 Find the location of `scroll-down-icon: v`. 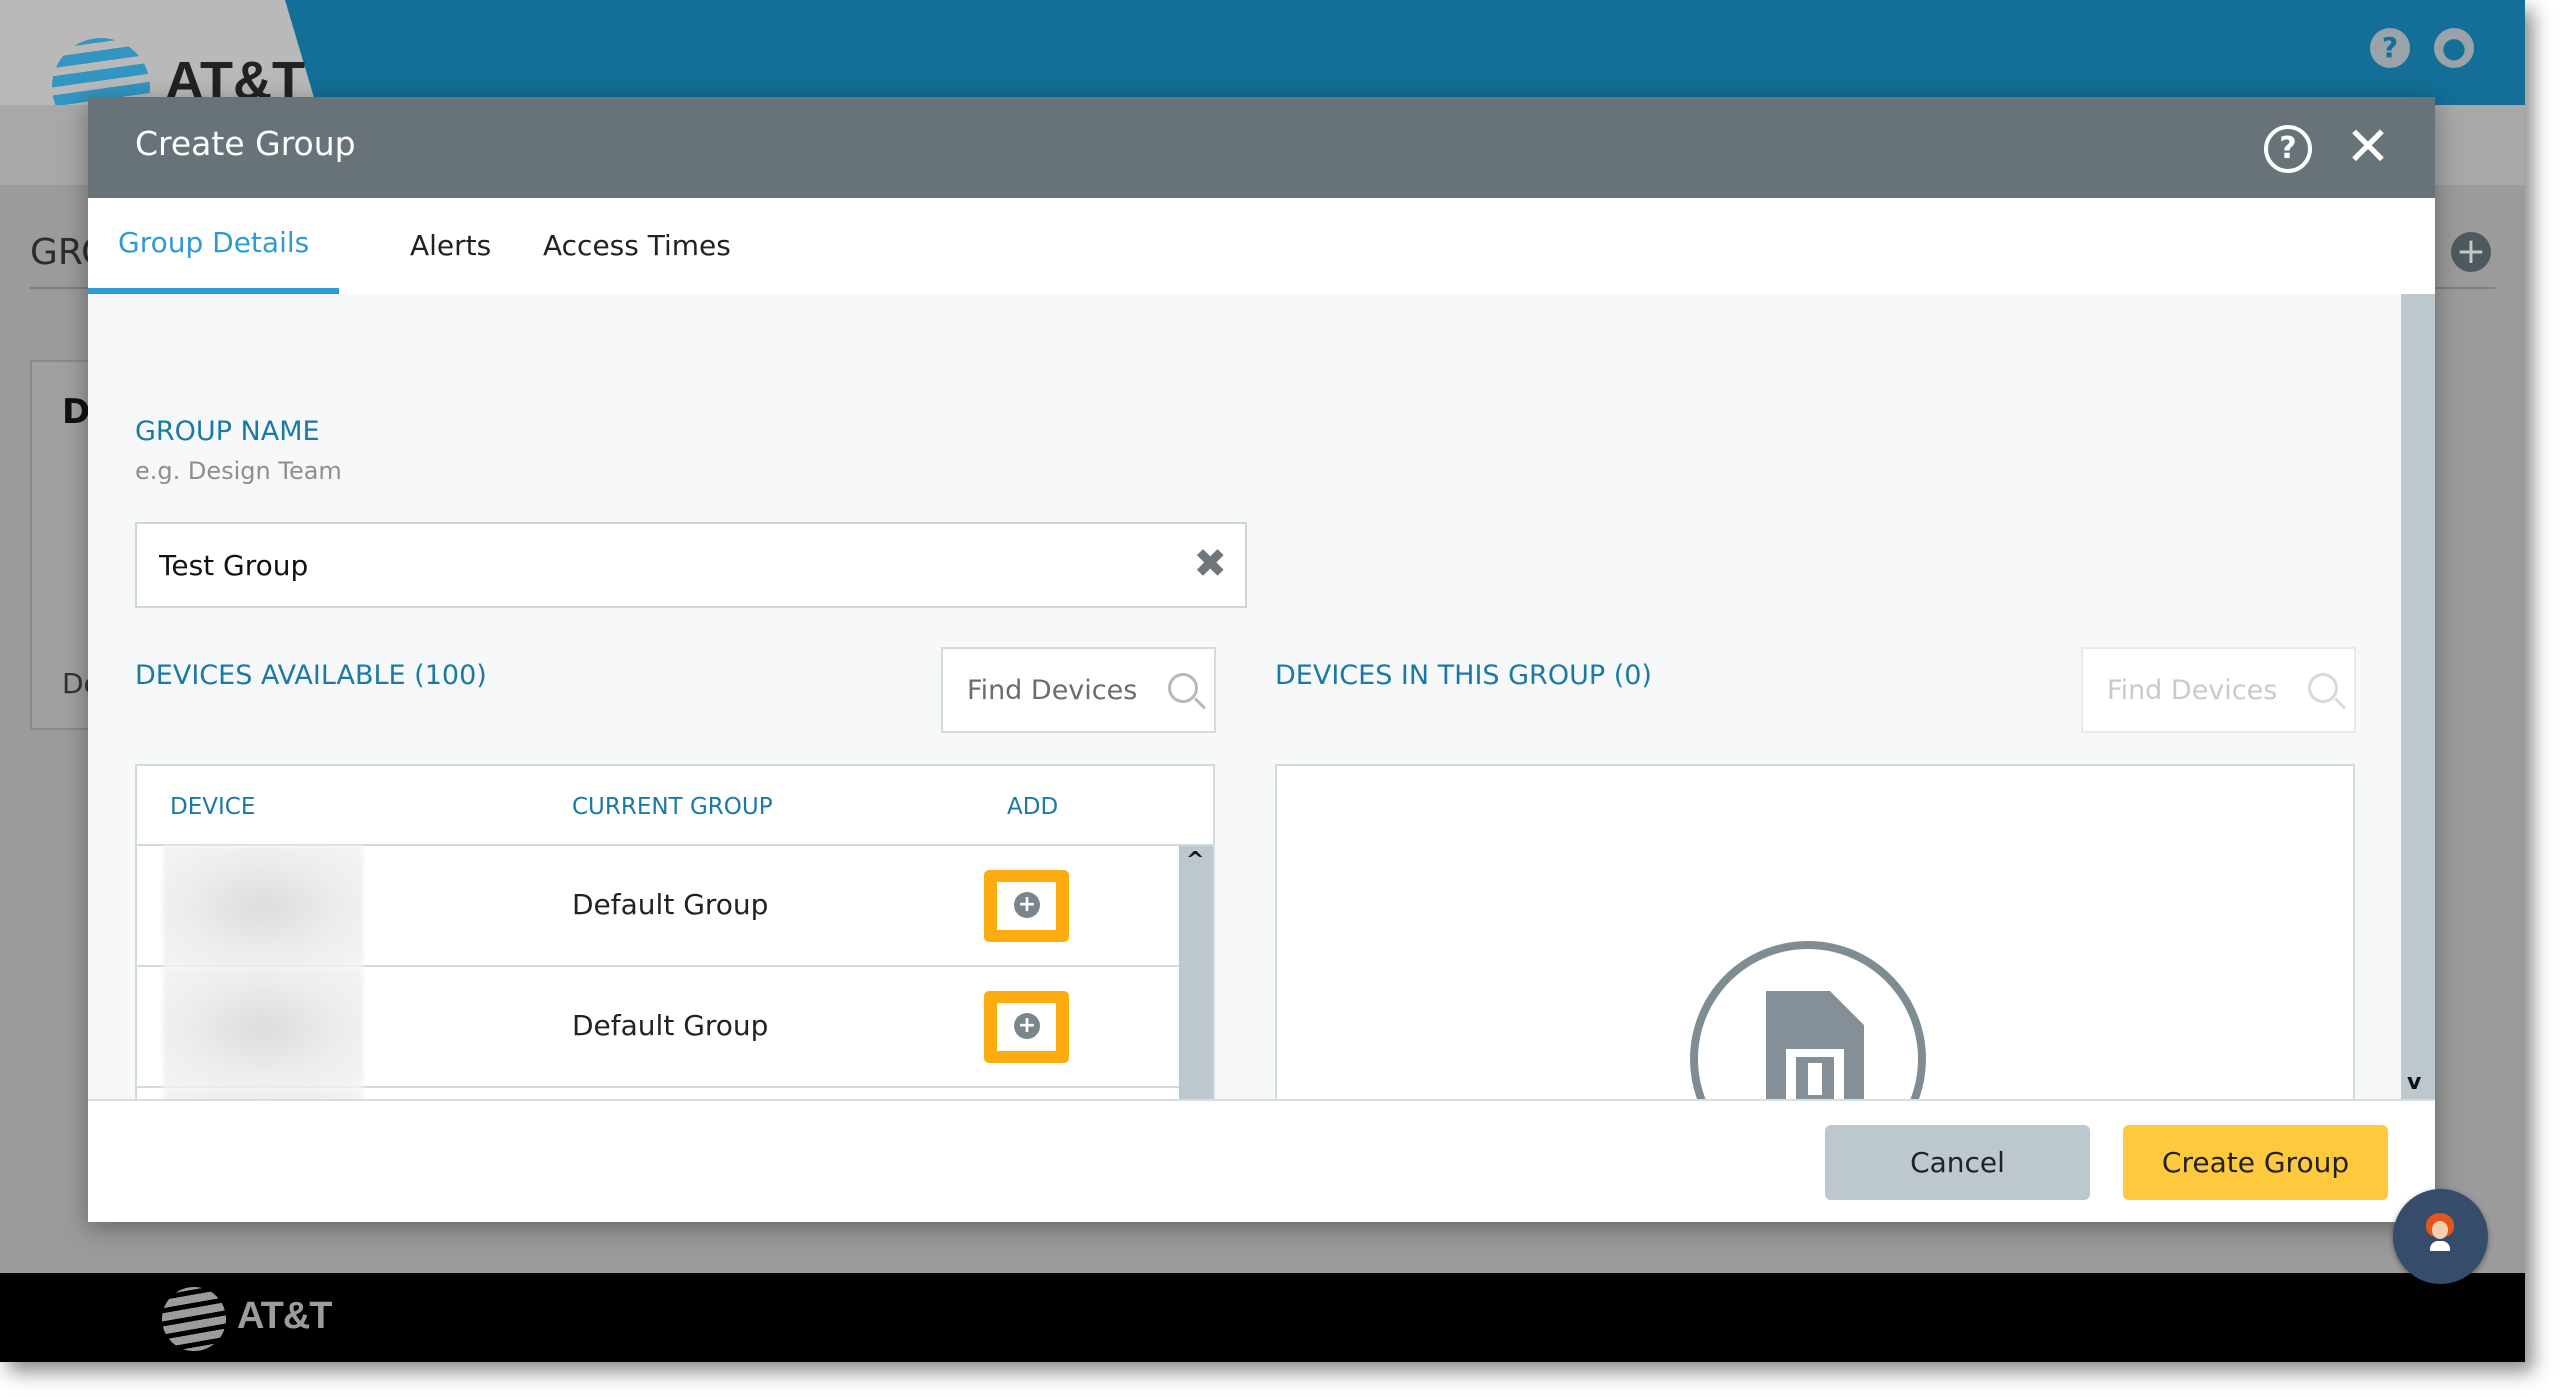

scroll-down-icon: v is located at coordinates (2414, 1082).